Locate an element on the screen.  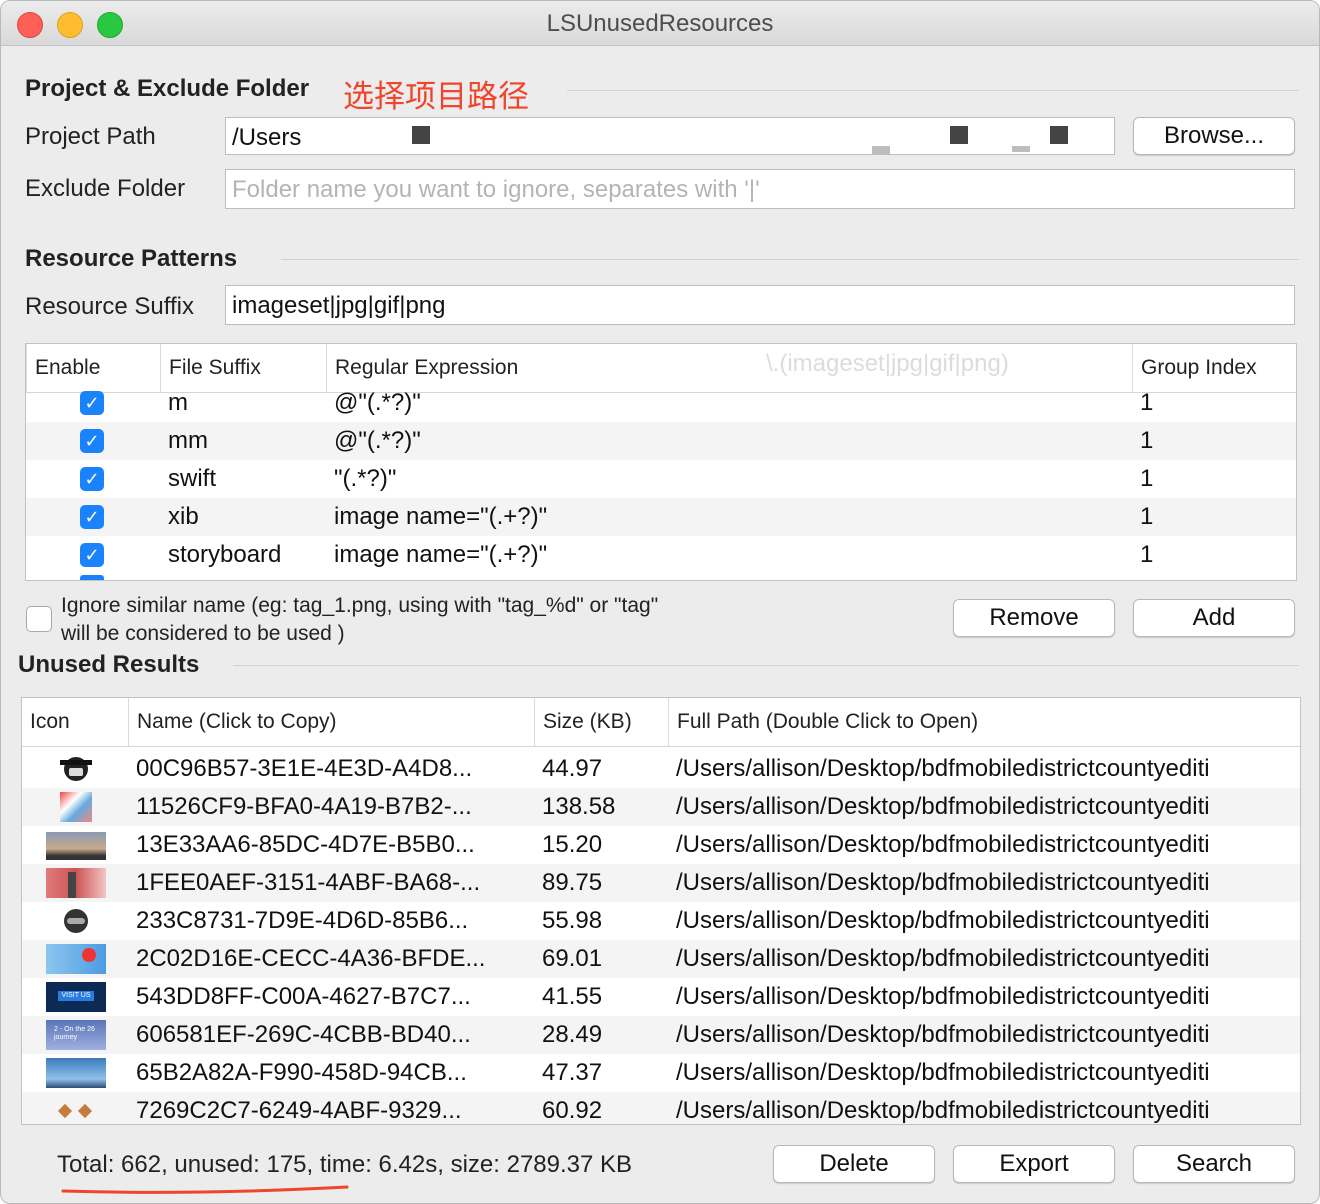
results-section-title: Unused Results is located at coordinates (109, 664).